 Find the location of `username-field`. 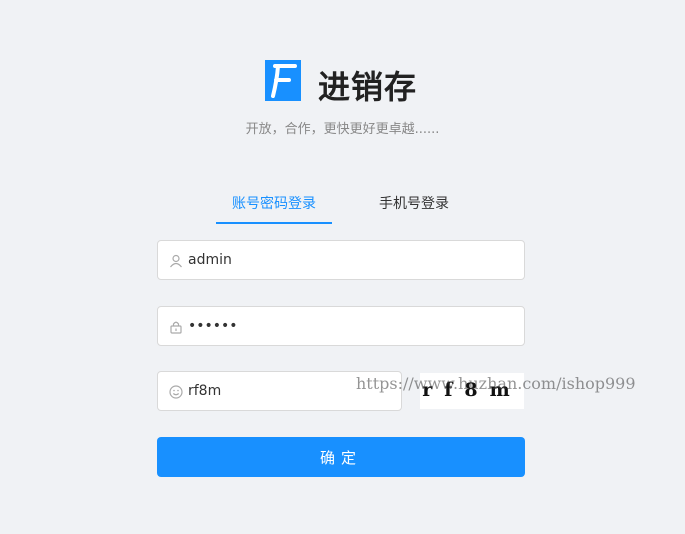

username-field is located at coordinates (341, 260).